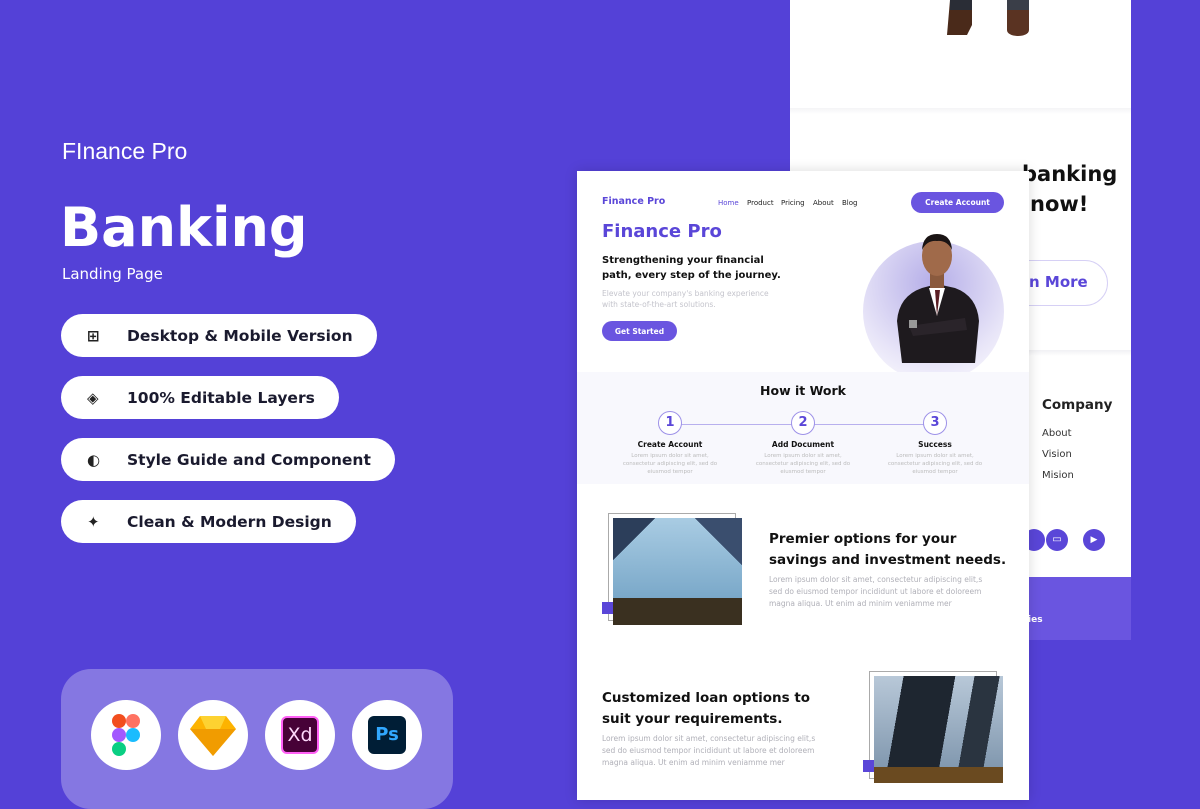  I want to click on nav-pricing: Pricing, so click(793, 203).